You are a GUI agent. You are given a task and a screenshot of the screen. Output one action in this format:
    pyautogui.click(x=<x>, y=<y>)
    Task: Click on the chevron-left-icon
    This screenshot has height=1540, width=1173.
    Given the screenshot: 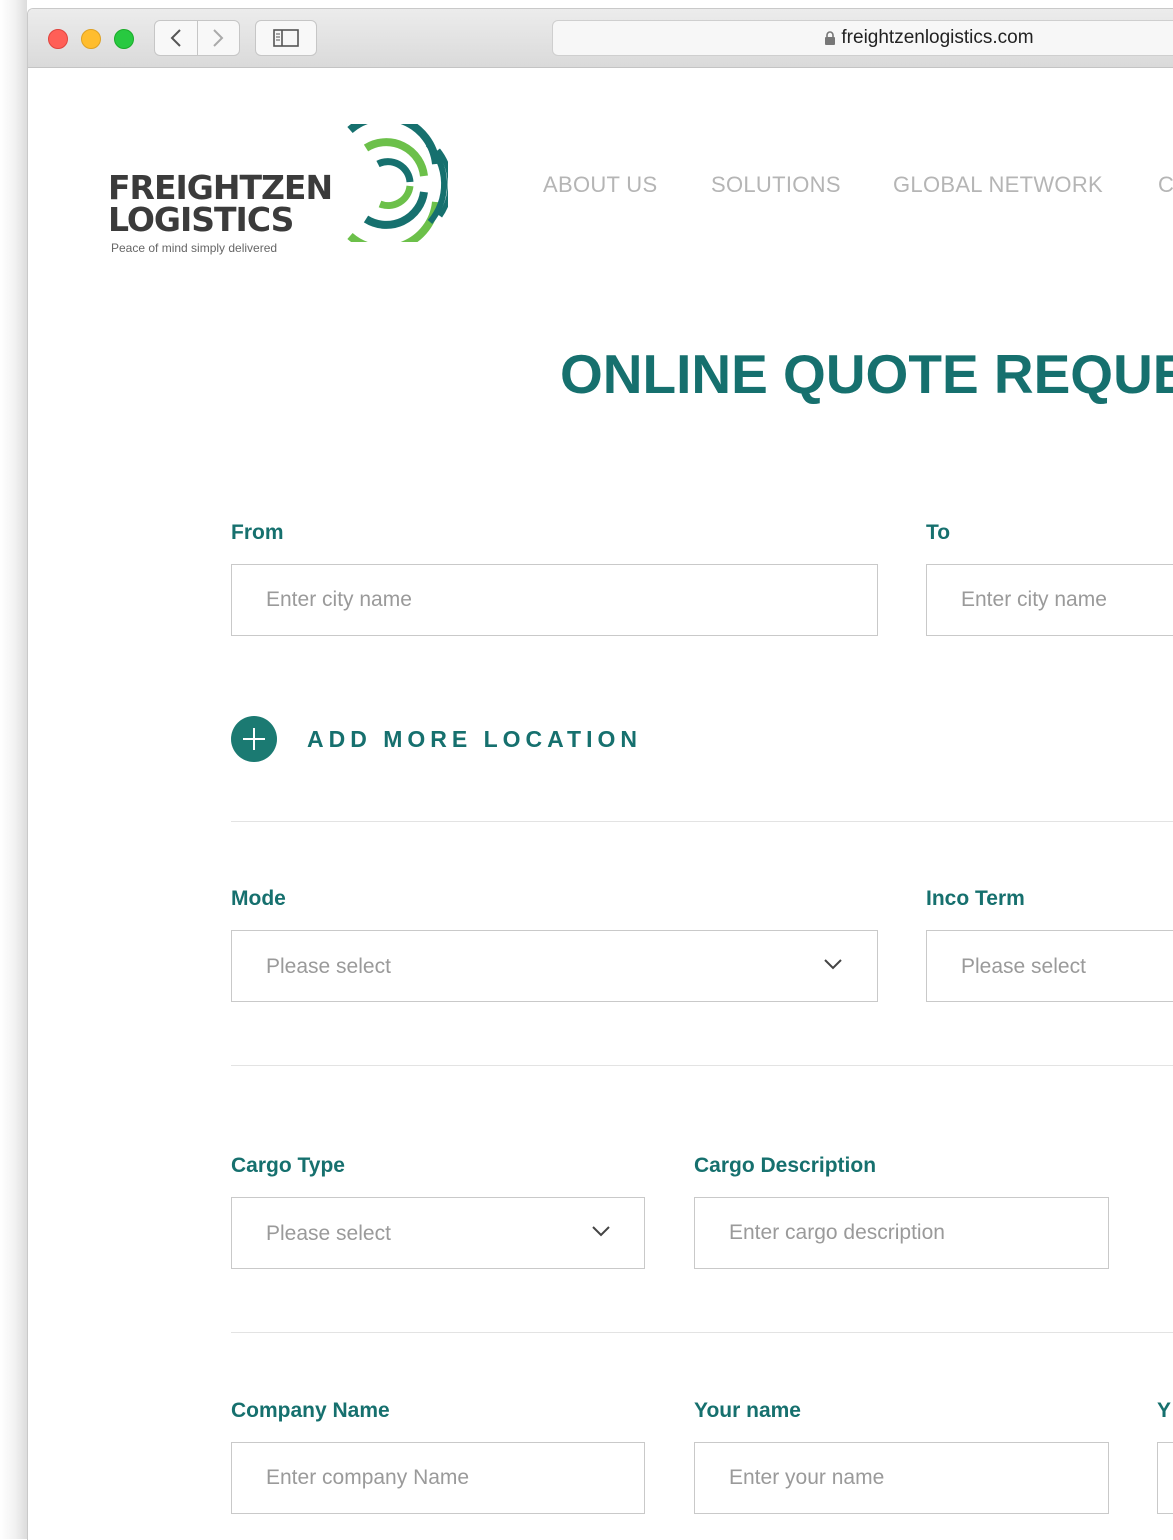 What is the action you would take?
    pyautogui.click(x=175, y=38)
    